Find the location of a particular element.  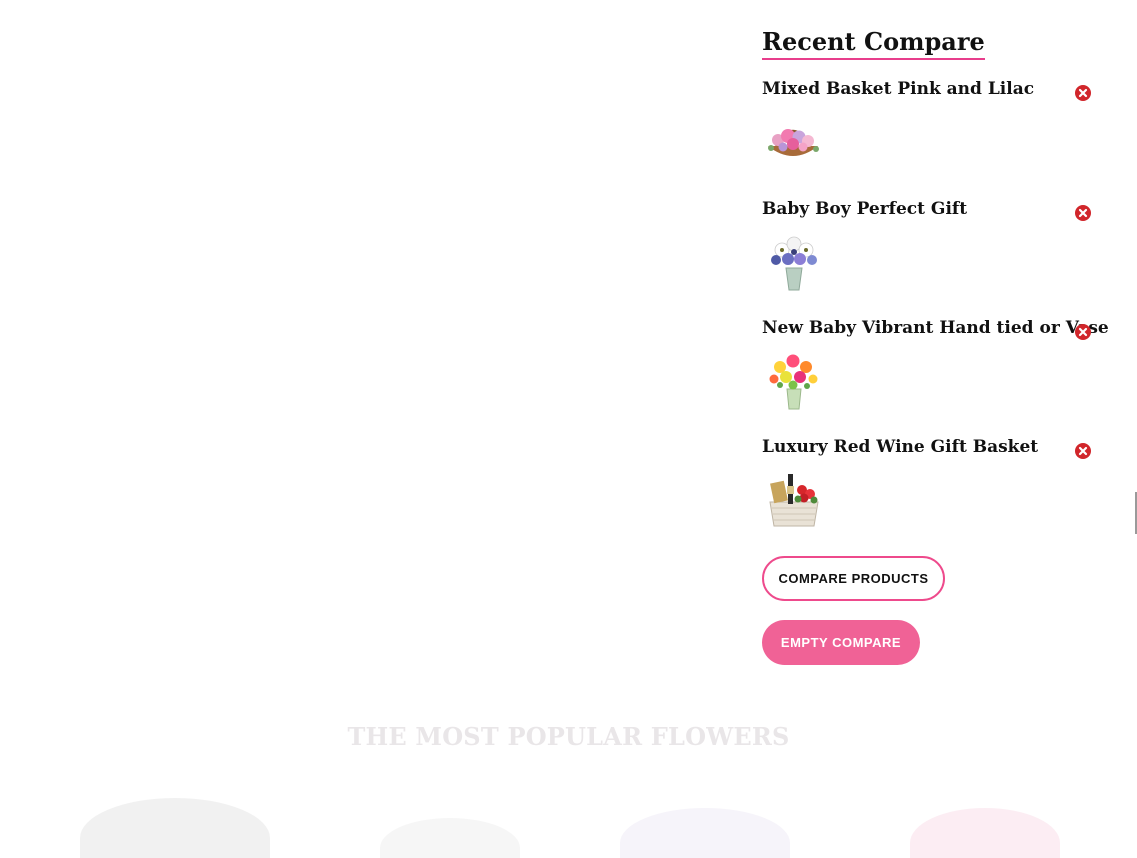

product-carousel-preview is located at coordinates (568, 824).